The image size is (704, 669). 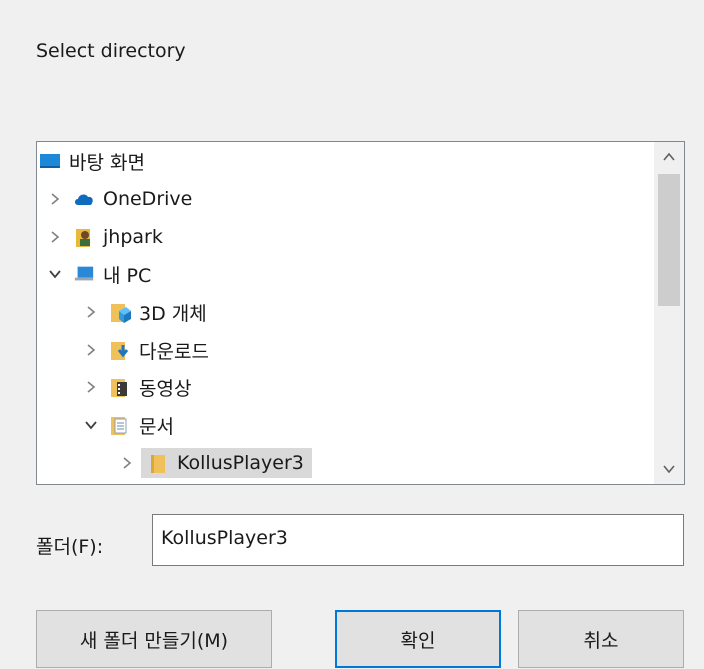 What do you see at coordinates (174, 351) in the screenshot?
I see `tree-item-label: 다운로드` at bounding box center [174, 351].